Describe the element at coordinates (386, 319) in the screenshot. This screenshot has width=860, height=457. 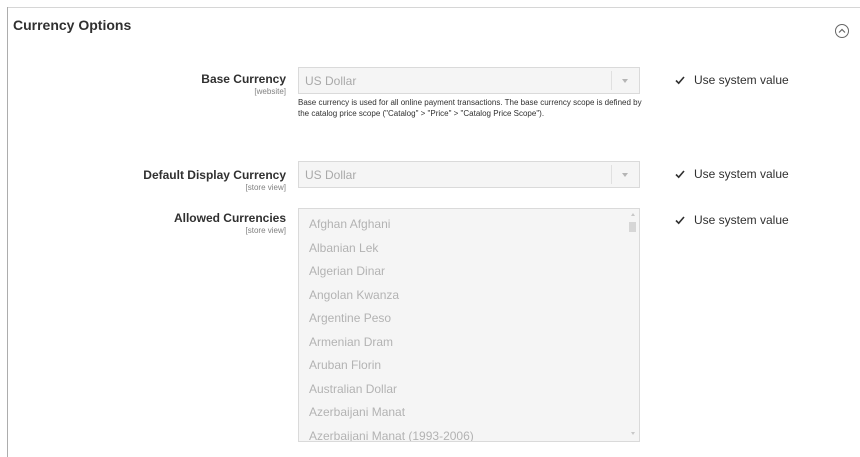
I see `list-item: Argentine Peso` at that location.